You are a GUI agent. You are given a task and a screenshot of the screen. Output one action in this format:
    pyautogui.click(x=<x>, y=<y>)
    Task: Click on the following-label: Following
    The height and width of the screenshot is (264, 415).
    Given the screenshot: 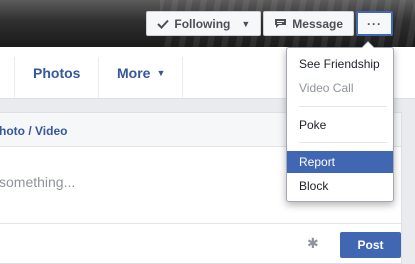 What is the action you would take?
    pyautogui.click(x=202, y=23)
    